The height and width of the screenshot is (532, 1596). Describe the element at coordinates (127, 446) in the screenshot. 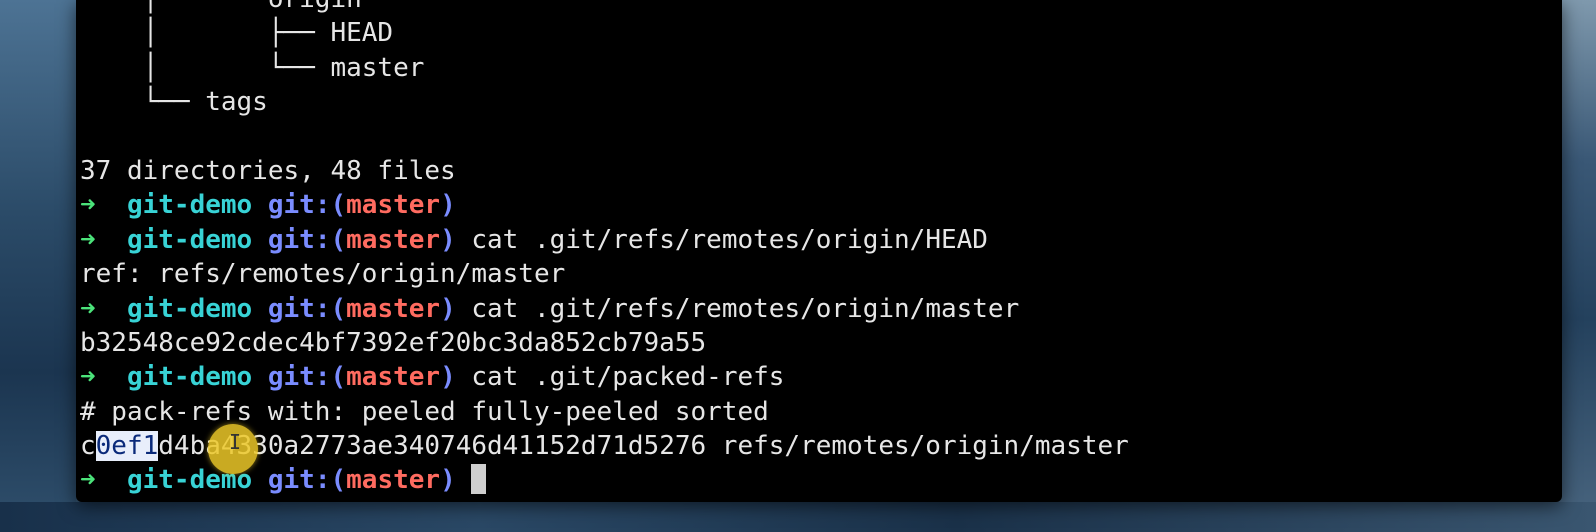

I see `selected-text: 0ef1` at that location.